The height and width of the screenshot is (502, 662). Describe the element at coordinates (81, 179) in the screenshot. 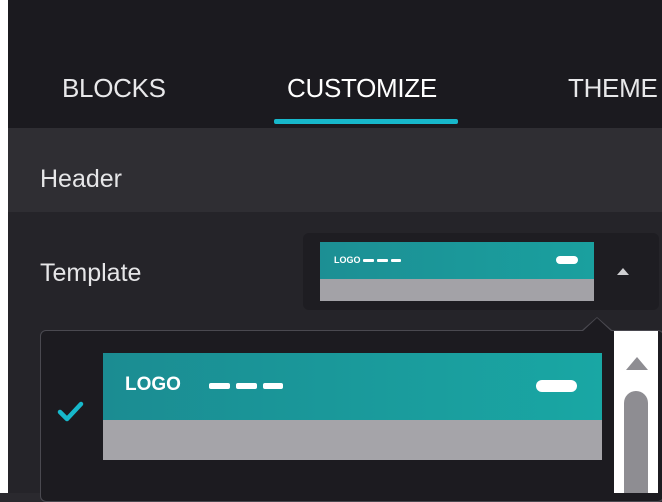

I see `section-title: Header` at that location.